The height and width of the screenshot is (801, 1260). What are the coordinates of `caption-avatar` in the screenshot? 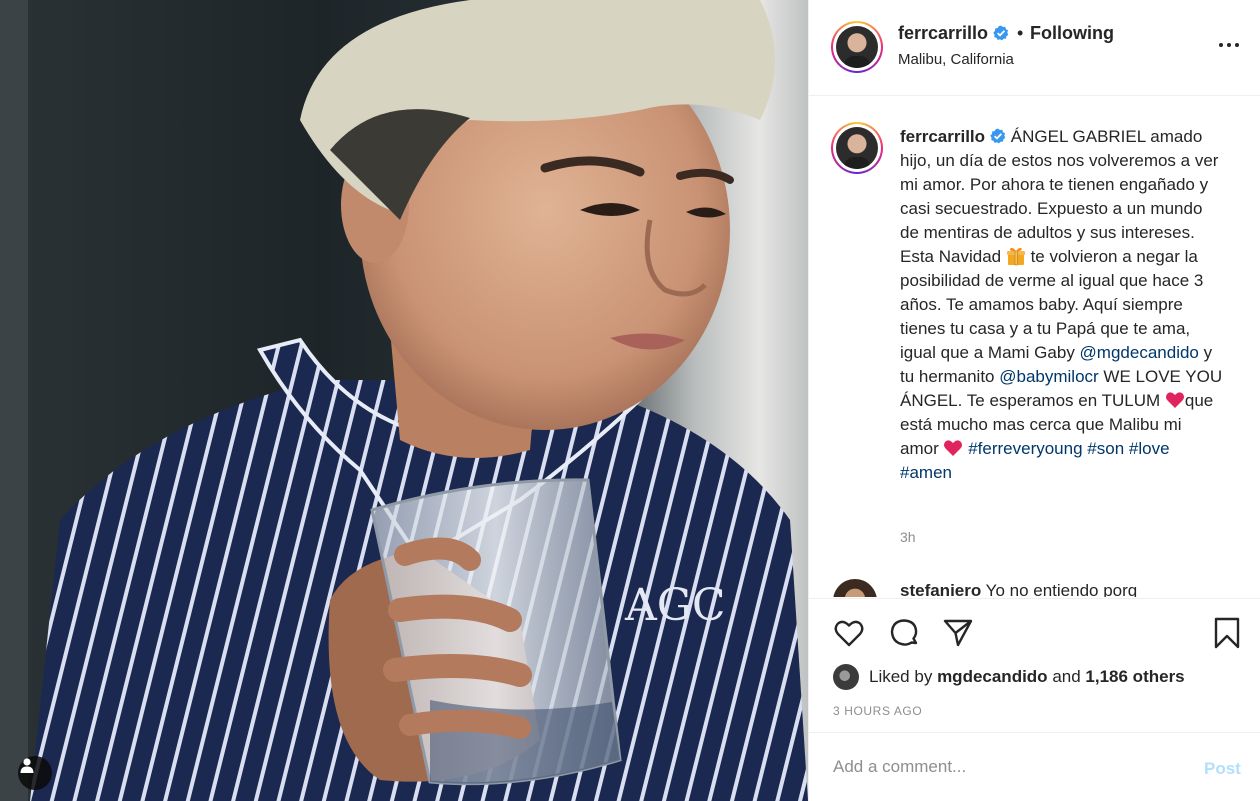 It's located at (857, 148).